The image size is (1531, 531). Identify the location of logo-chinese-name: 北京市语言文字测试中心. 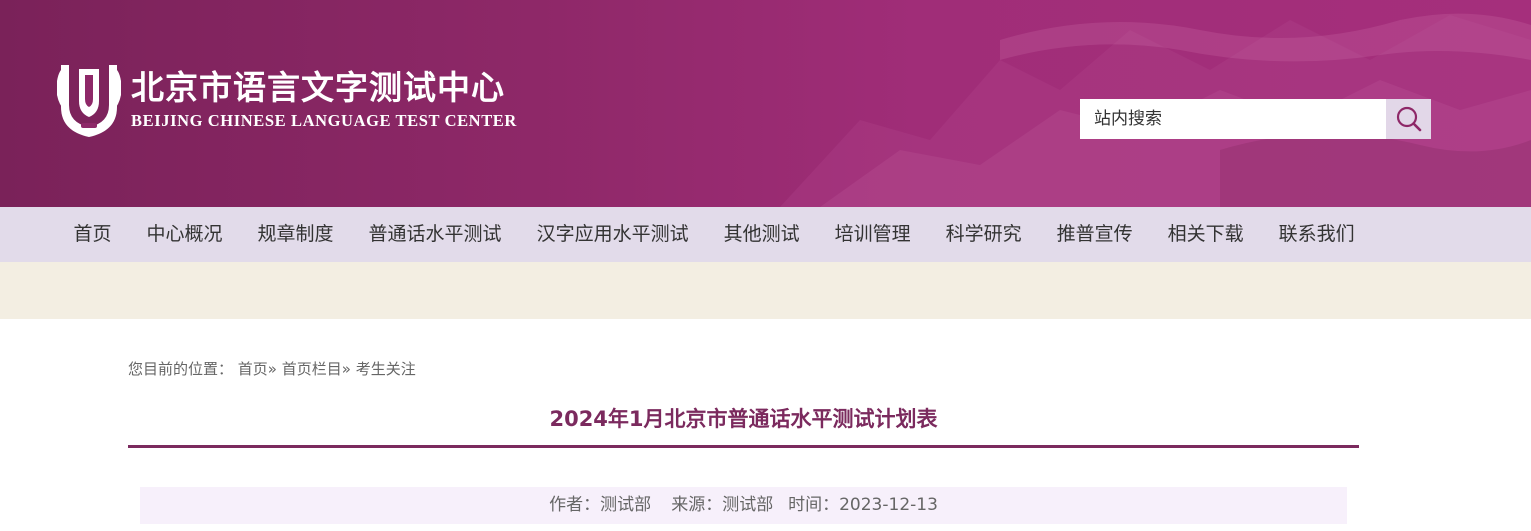
(318, 87).